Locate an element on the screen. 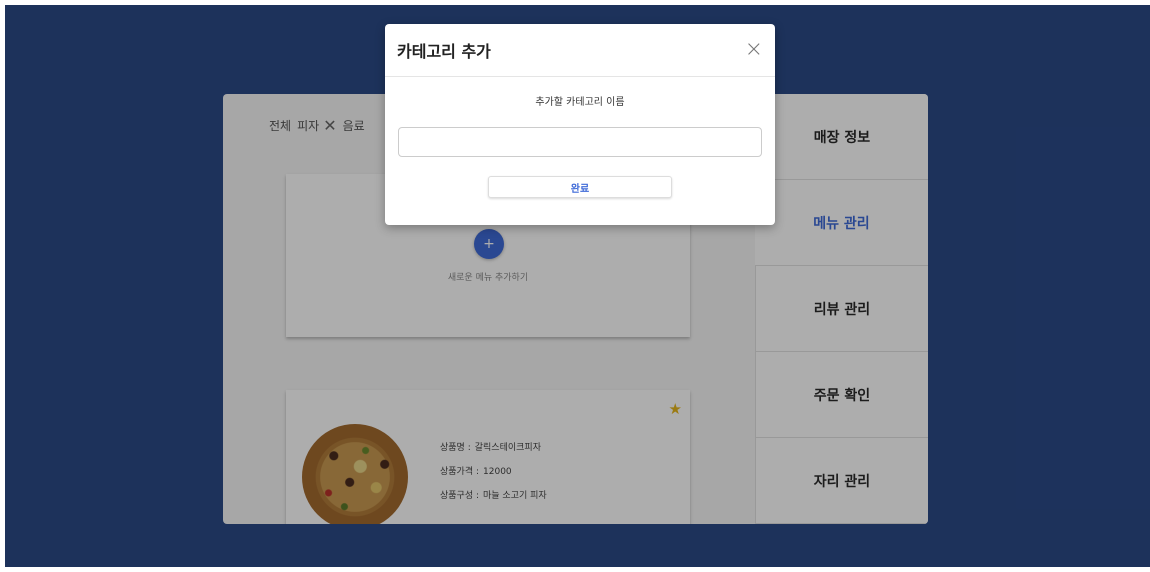 Image resolution: width=1150 pixels, height=572 pixels. close-icon: × is located at coordinates (754, 50).